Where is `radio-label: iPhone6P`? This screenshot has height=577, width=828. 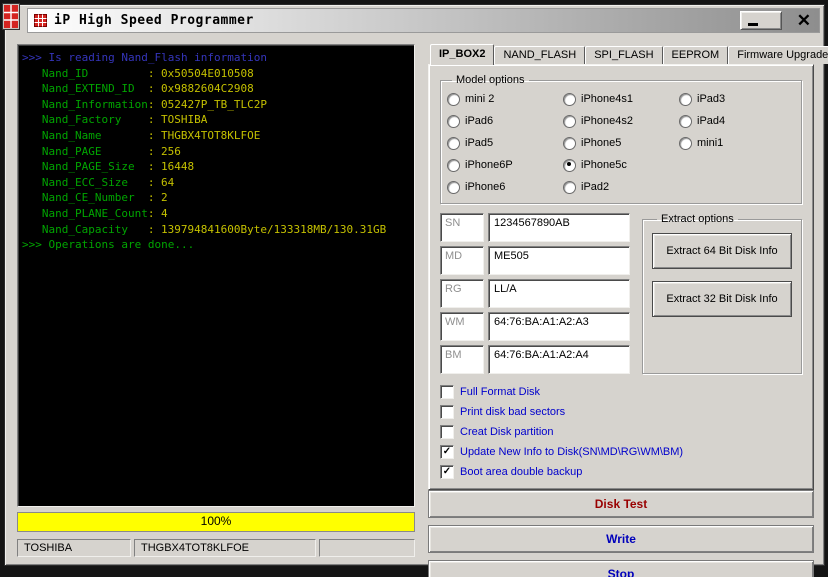 radio-label: iPhone6P is located at coordinates (489, 165).